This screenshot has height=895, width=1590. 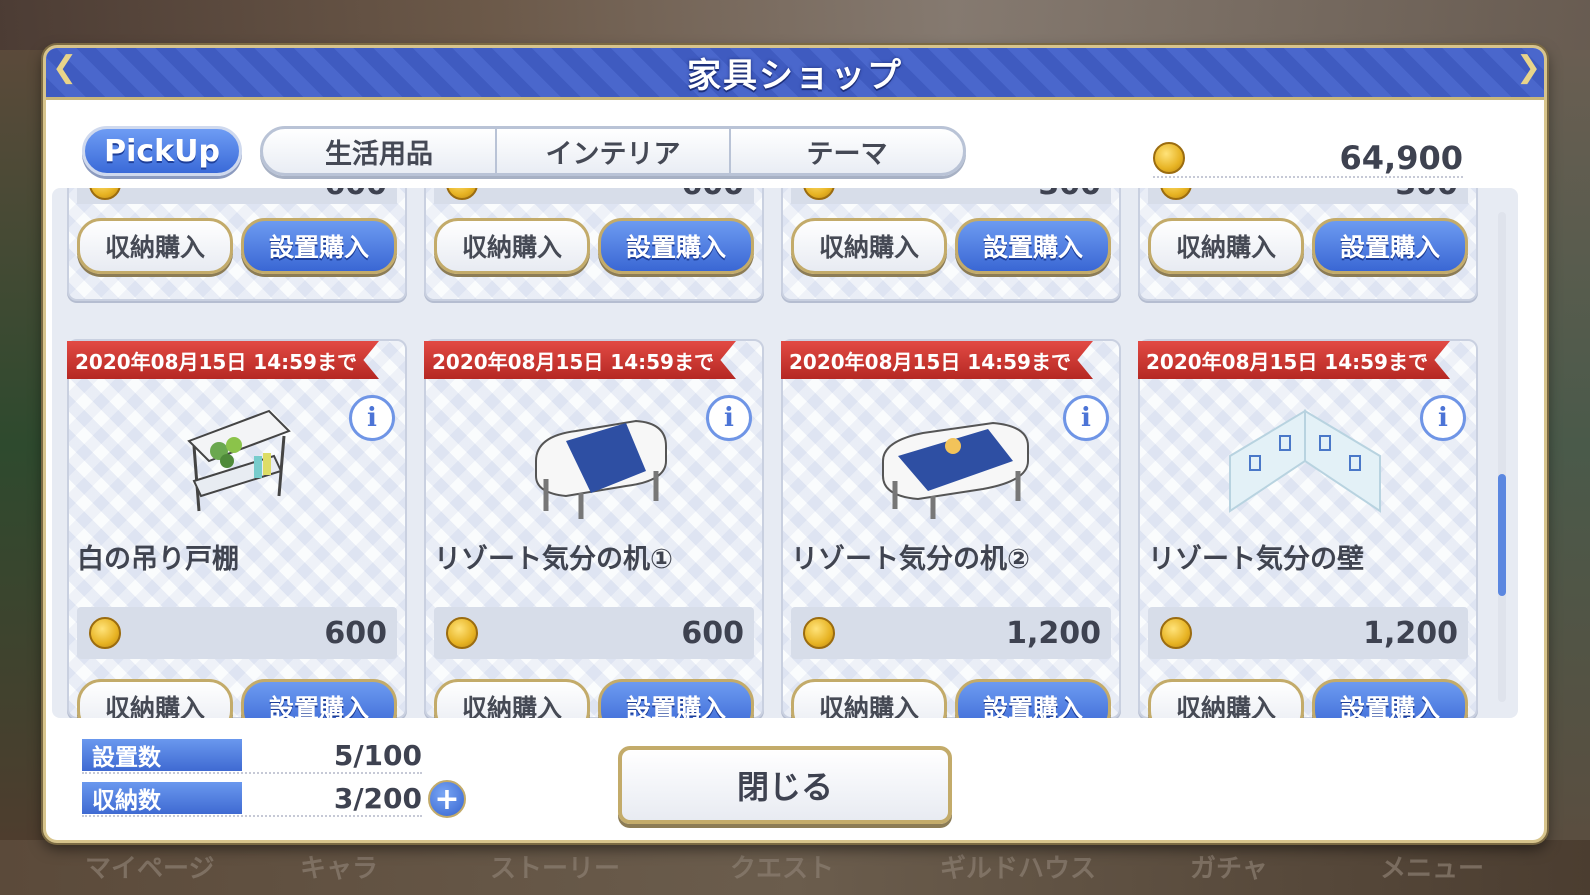 I want to click on corner-ornament-right: ❯, so click(x=1529, y=67).